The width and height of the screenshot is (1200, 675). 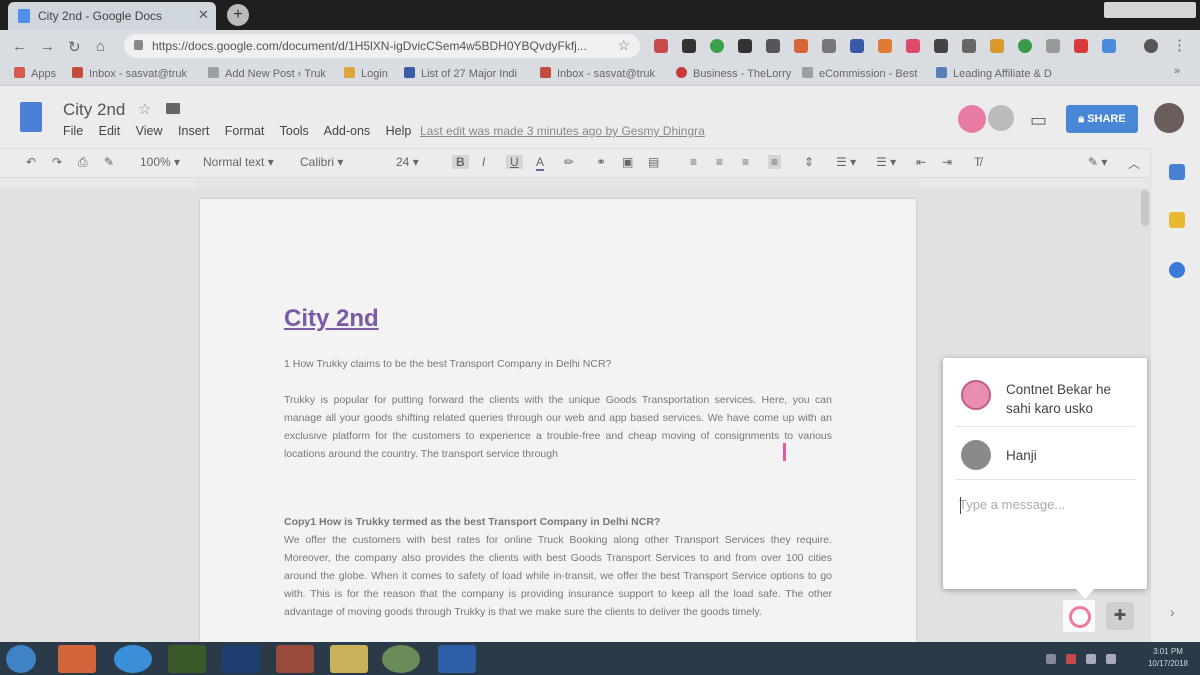 I want to click on tasks-icon, so click(x=1177, y=270).